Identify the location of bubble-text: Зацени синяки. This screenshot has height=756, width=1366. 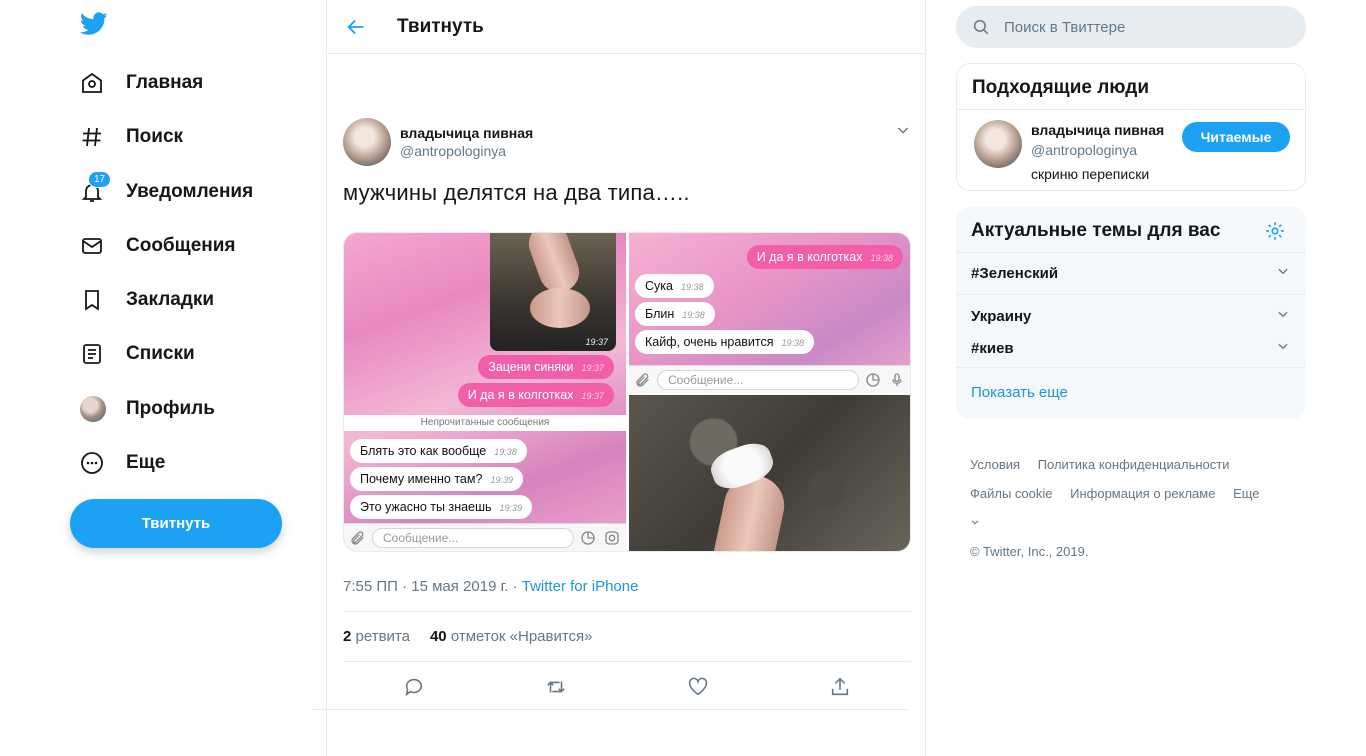
(531, 367).